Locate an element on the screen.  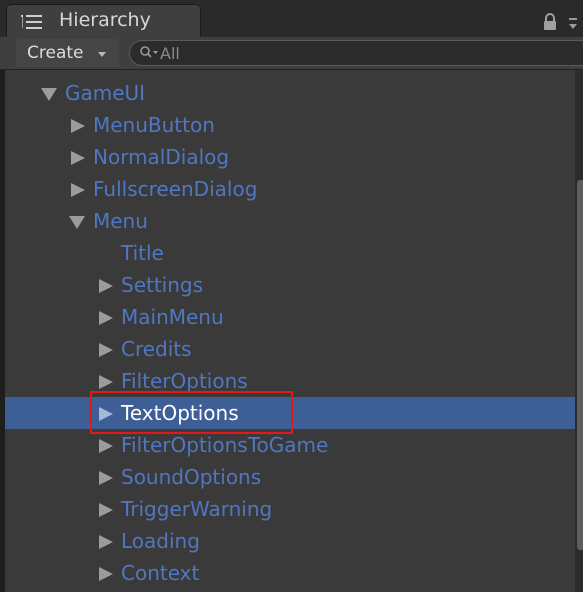
tree-item: SoundOptions is located at coordinates (290, 477).